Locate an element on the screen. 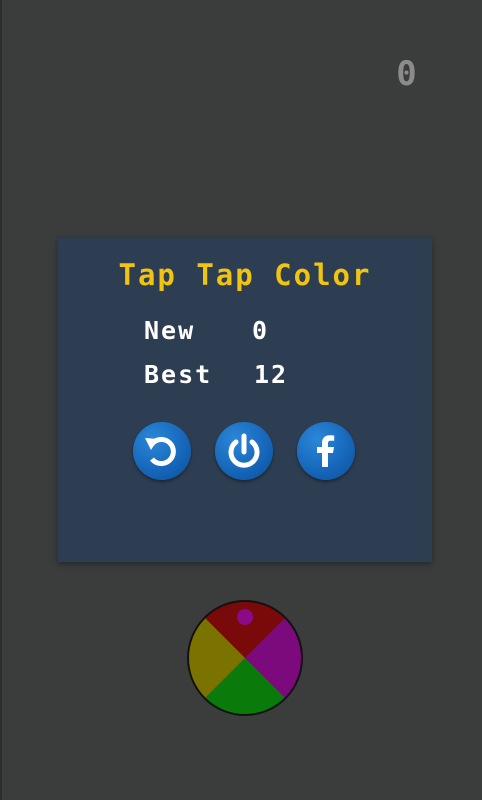  facebook-icon is located at coordinates (326, 451).